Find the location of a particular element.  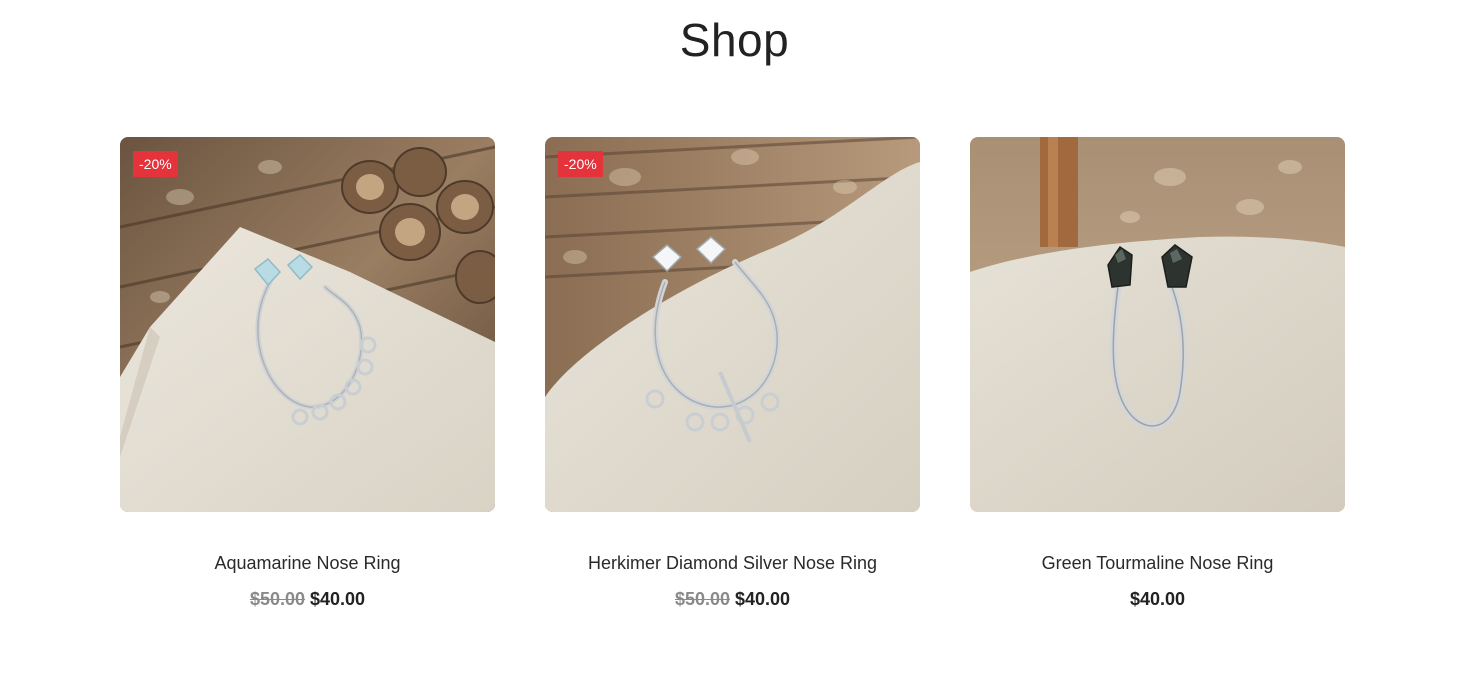

product-name: Herkimer Diamond Silver Nose Ring is located at coordinates (732, 563).